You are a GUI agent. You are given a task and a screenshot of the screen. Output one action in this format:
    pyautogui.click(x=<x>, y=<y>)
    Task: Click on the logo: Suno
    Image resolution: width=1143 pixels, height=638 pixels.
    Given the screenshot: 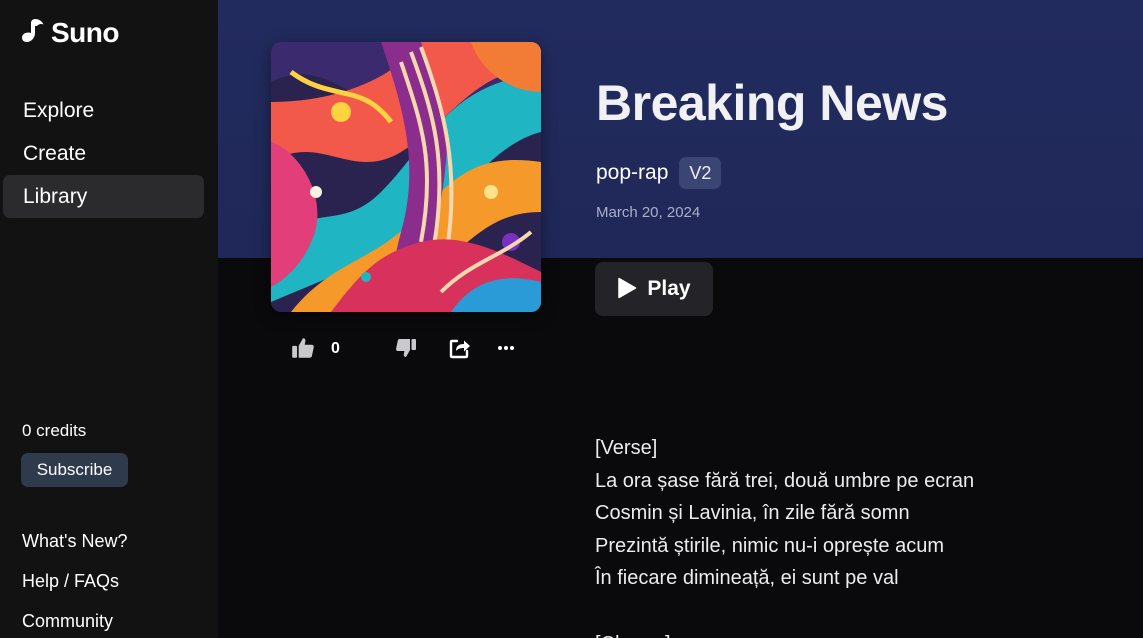 What is the action you would take?
    pyautogui.click(x=70, y=33)
    